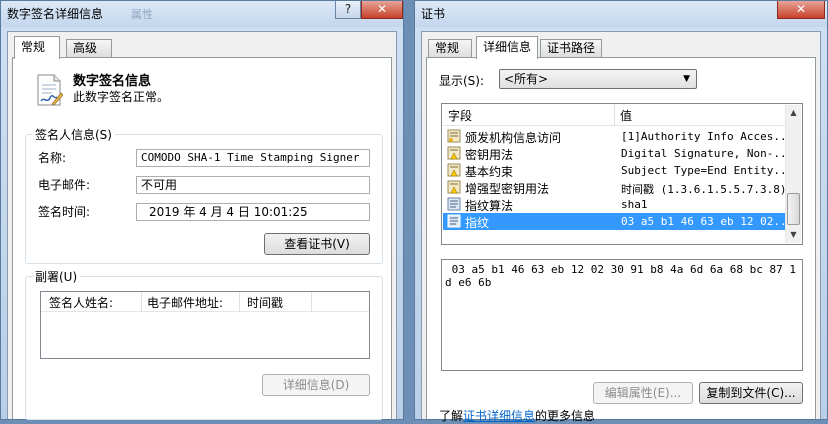 This screenshot has height=424, width=828. I want to click on signer-email-field: 不可用, so click(253, 185).